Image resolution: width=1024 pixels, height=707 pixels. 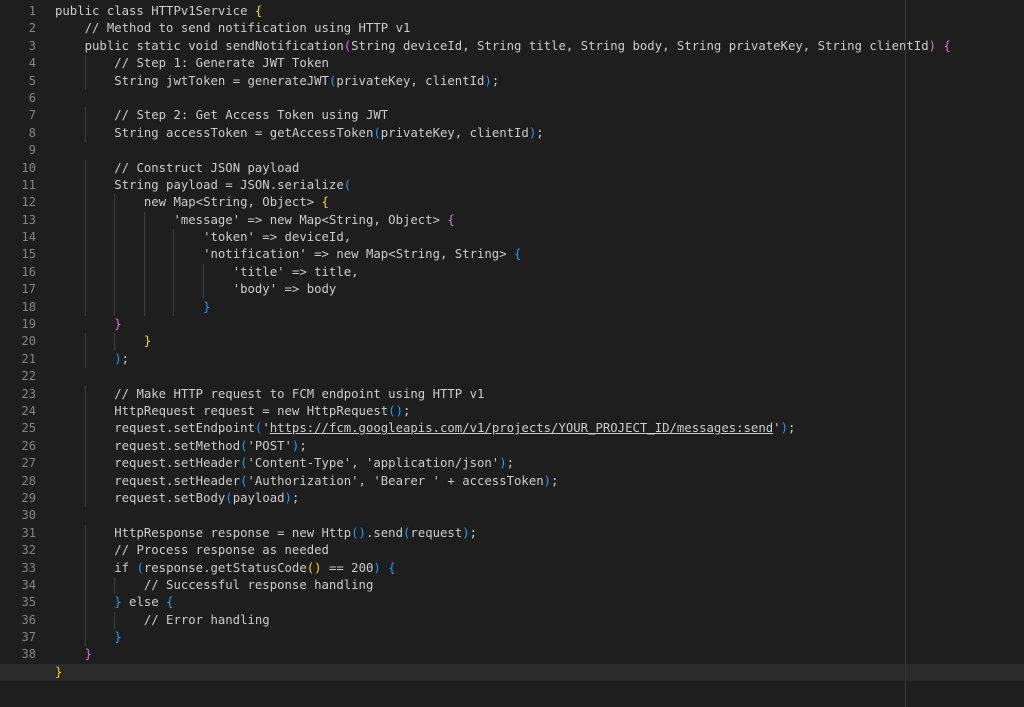 I want to click on code-token: // Construct JSON payload, so click(x=207, y=167).